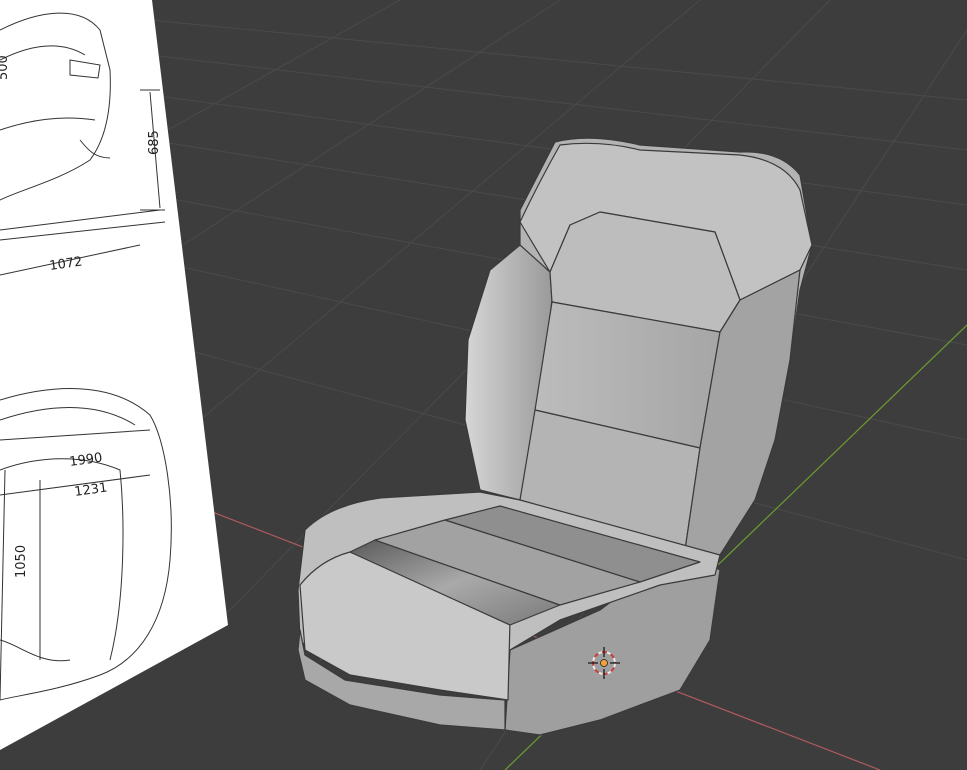  What do you see at coordinates (154, 142) in the screenshot?
I see `dimension-685: 685` at bounding box center [154, 142].